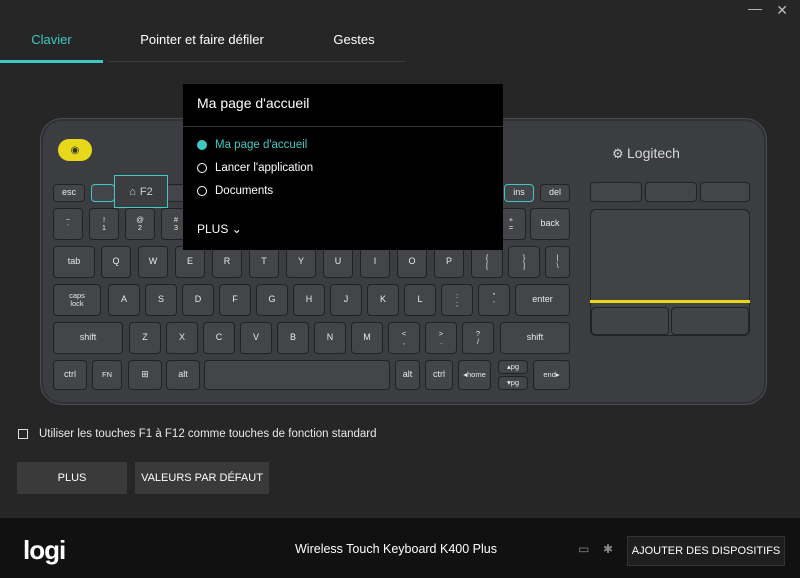  I want to click on key-w: W, so click(153, 262).